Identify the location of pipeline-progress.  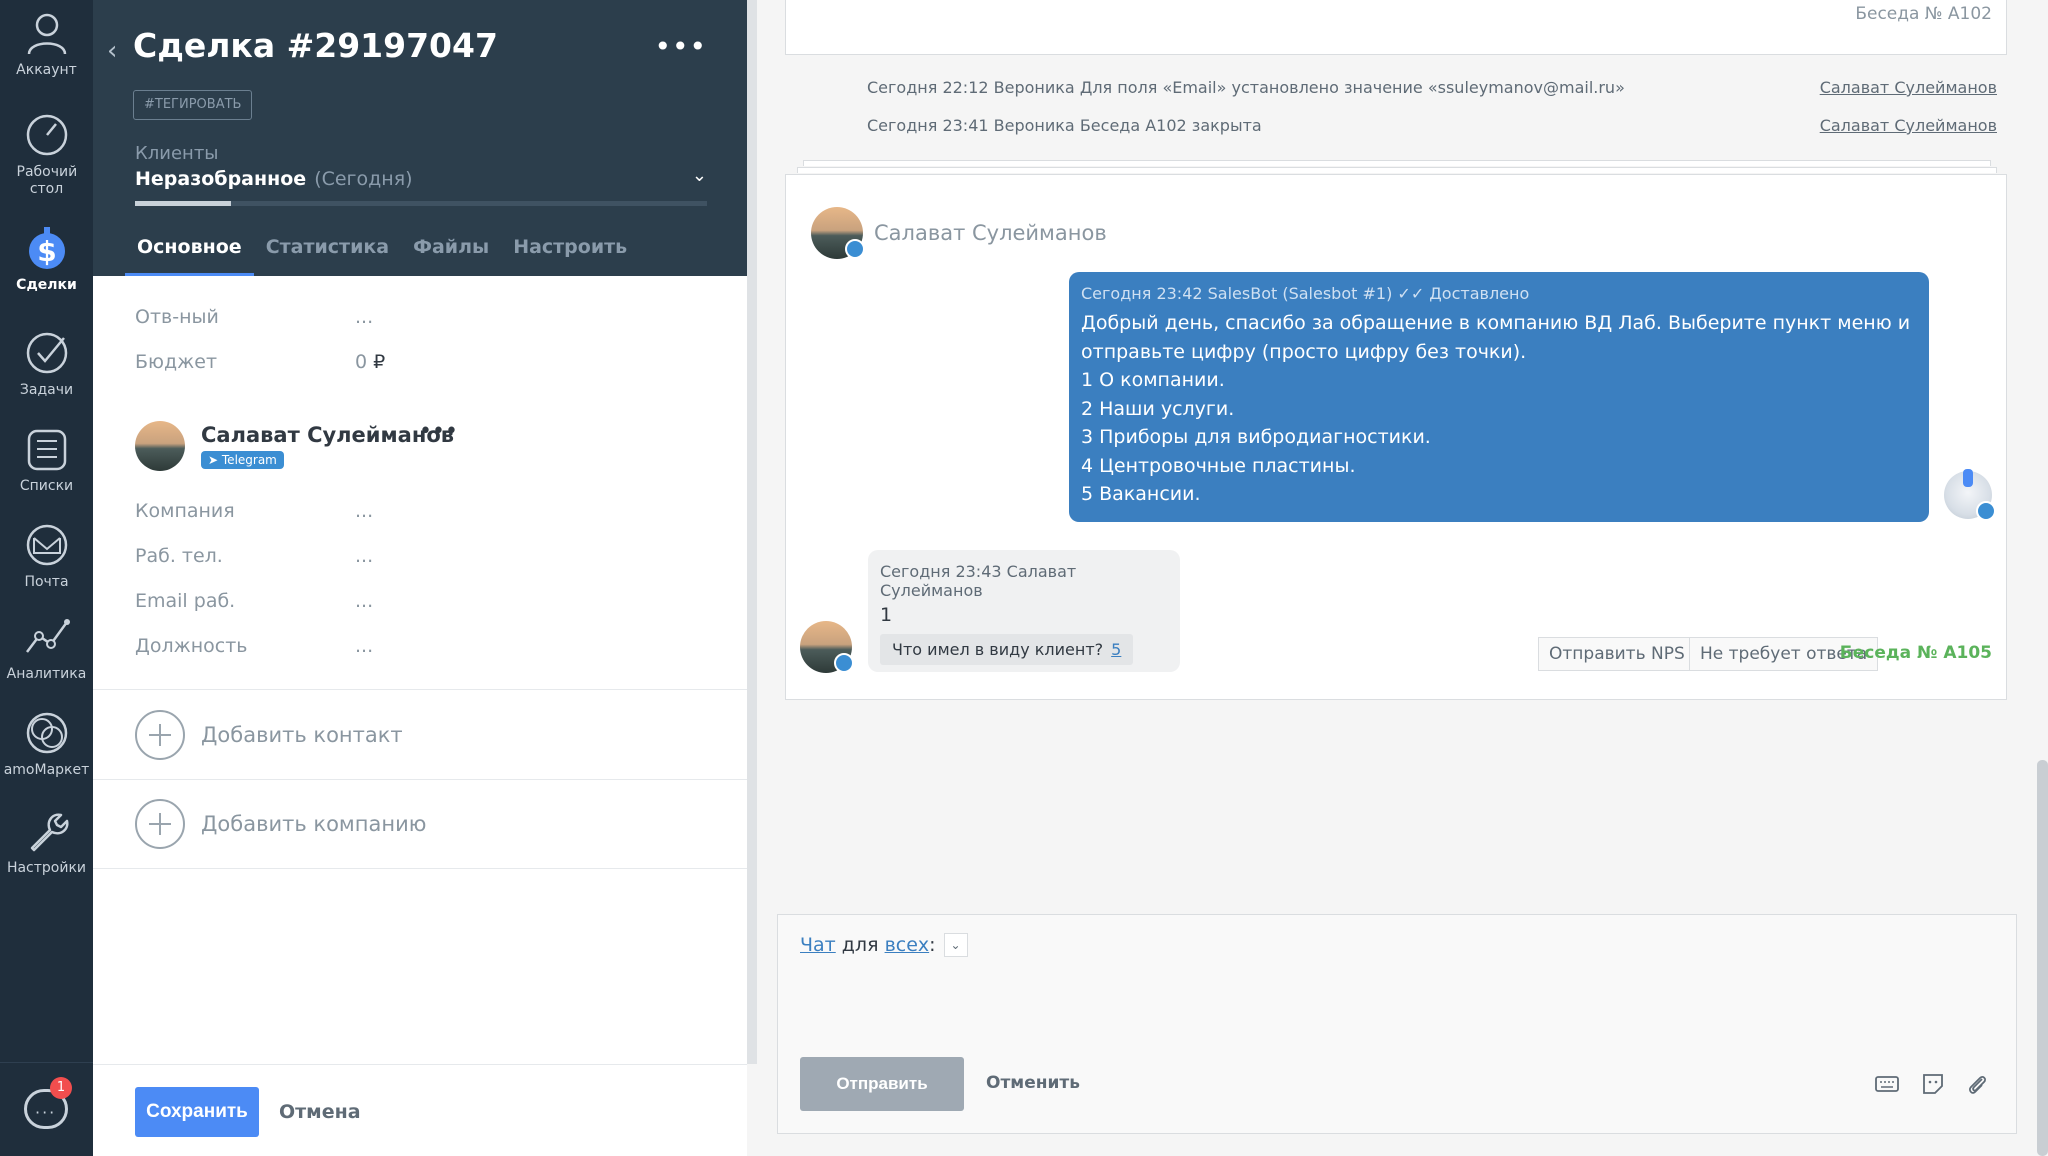
(421, 203).